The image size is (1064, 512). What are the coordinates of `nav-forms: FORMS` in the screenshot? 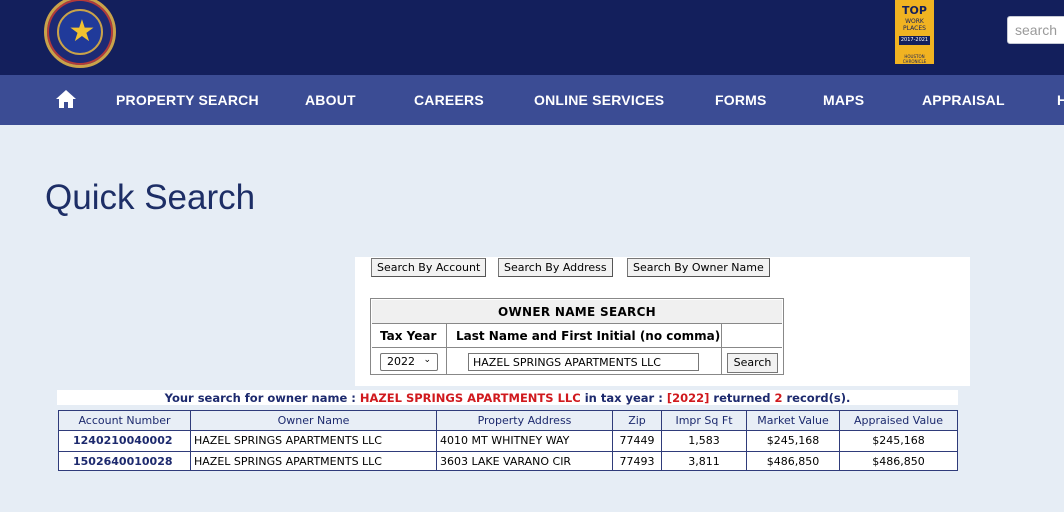 It's located at (741, 100).